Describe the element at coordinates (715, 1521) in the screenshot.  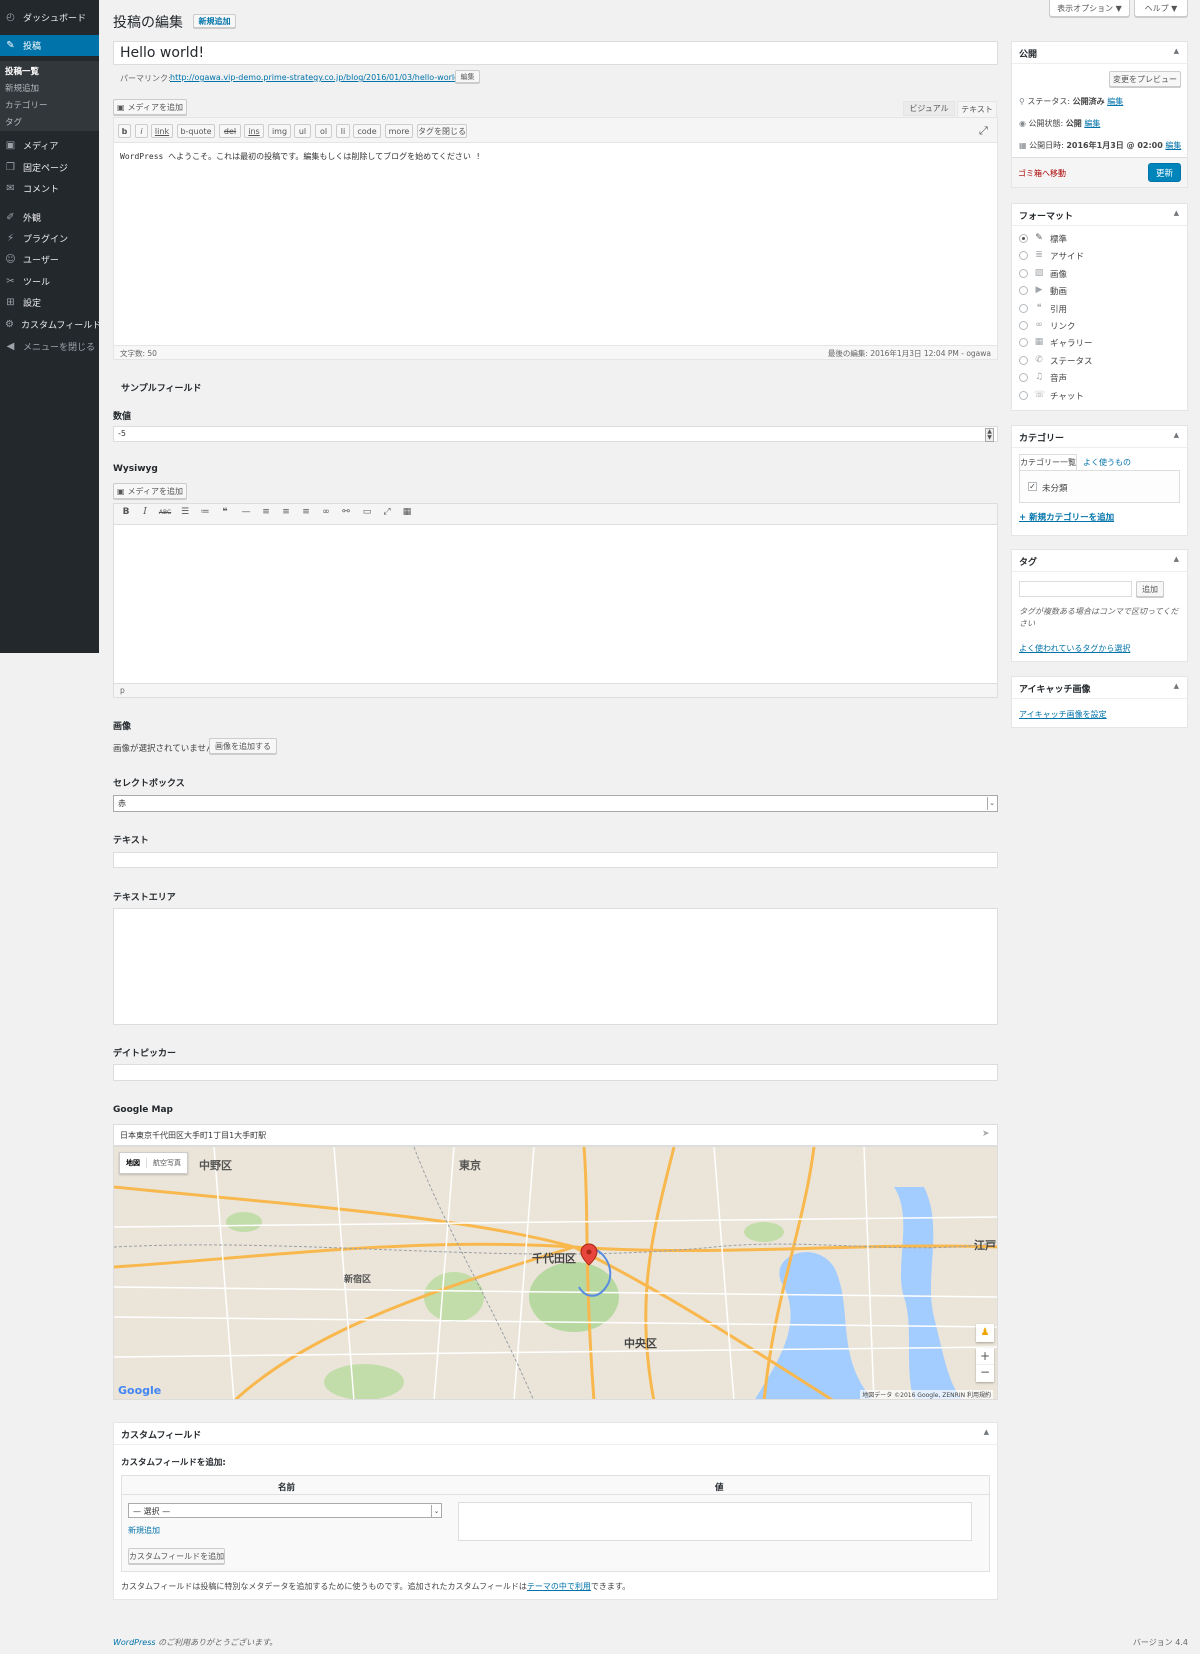
I see `custom-field-value-textarea` at that location.